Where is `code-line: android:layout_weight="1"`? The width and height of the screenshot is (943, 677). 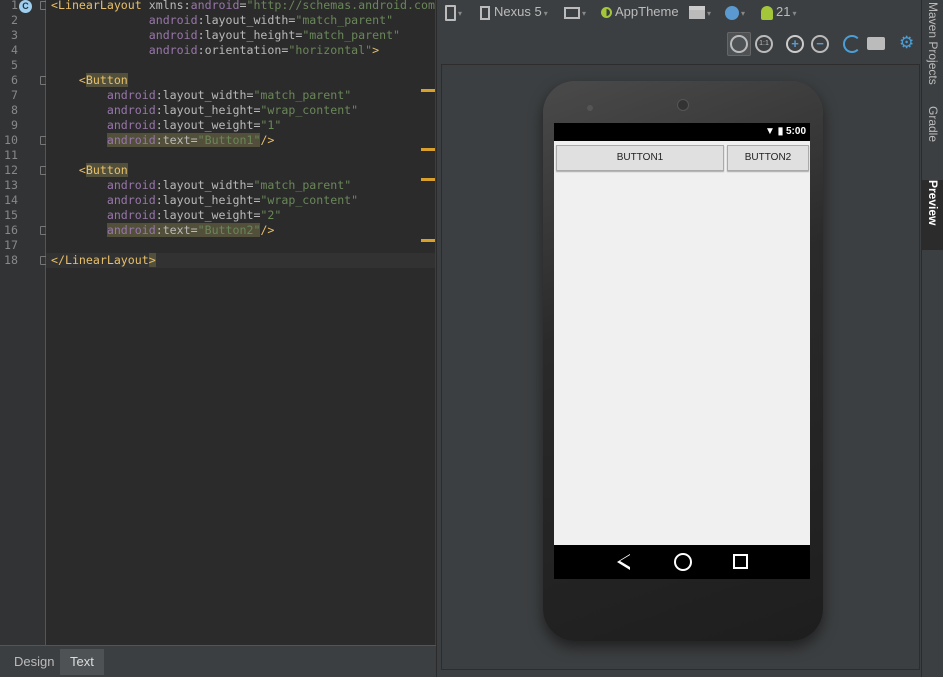 code-line: android:layout_weight="1" is located at coordinates (166, 125).